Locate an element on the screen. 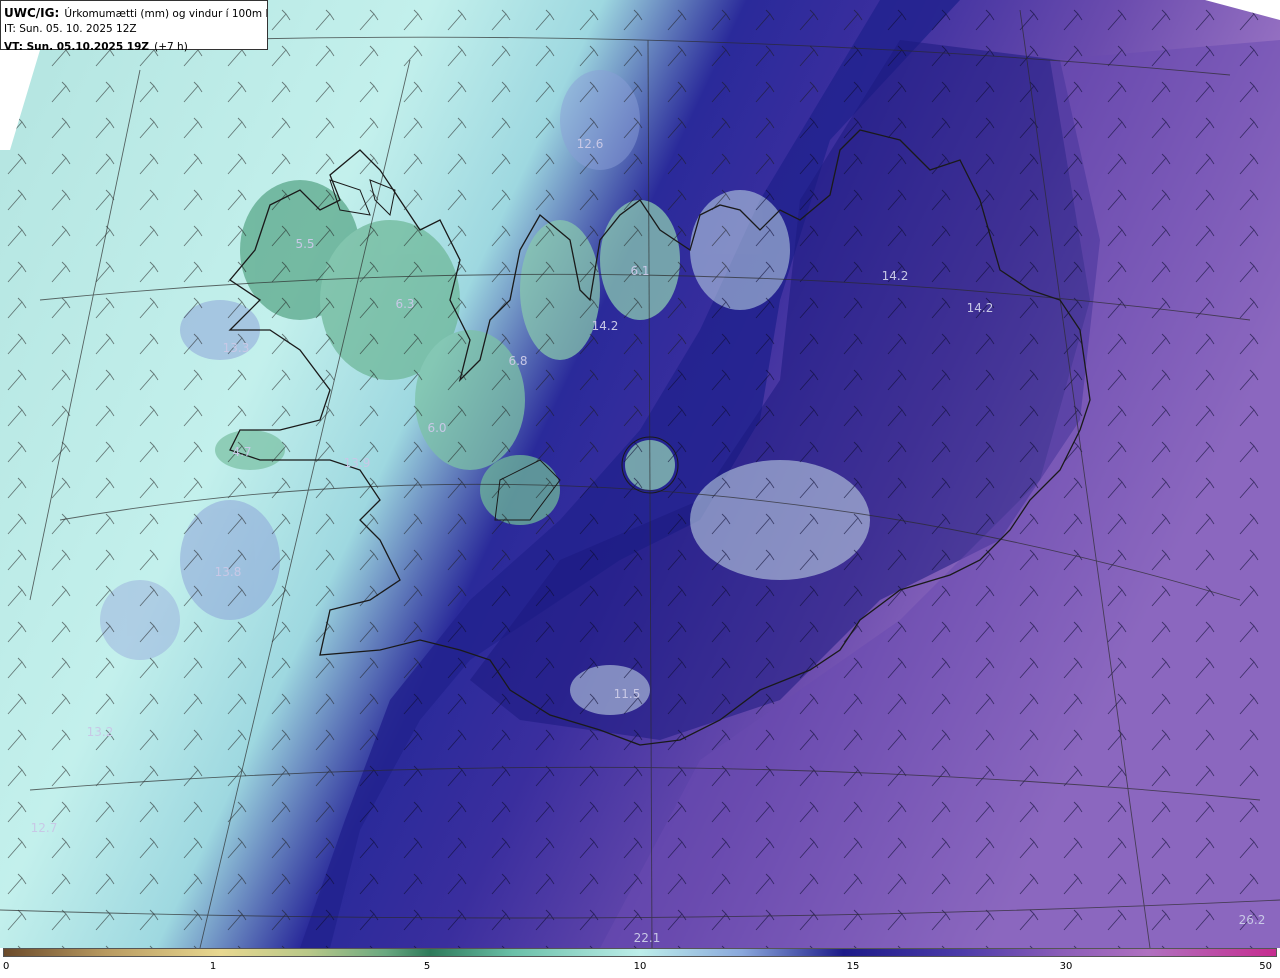  value-label: 6.8 is located at coordinates (517, 361).